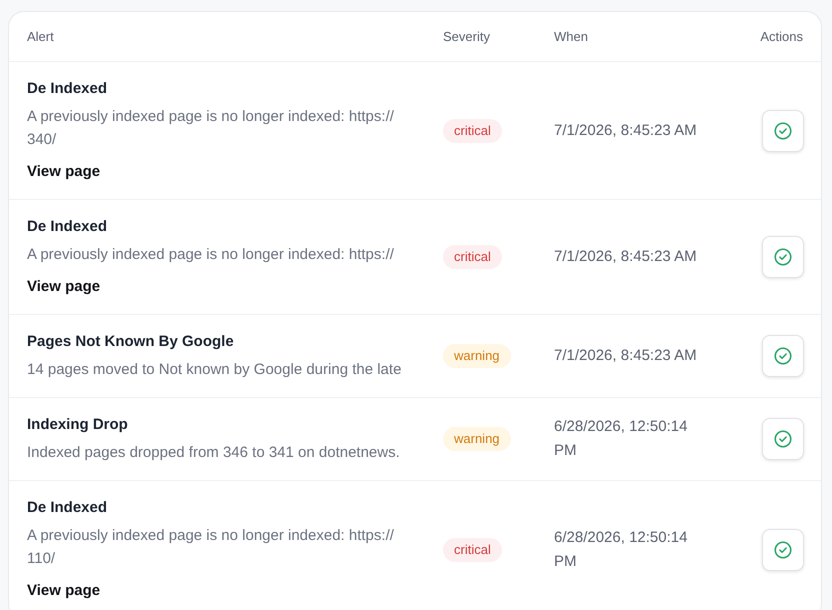  I want to click on alert-title: Indexing Drop, so click(77, 425).